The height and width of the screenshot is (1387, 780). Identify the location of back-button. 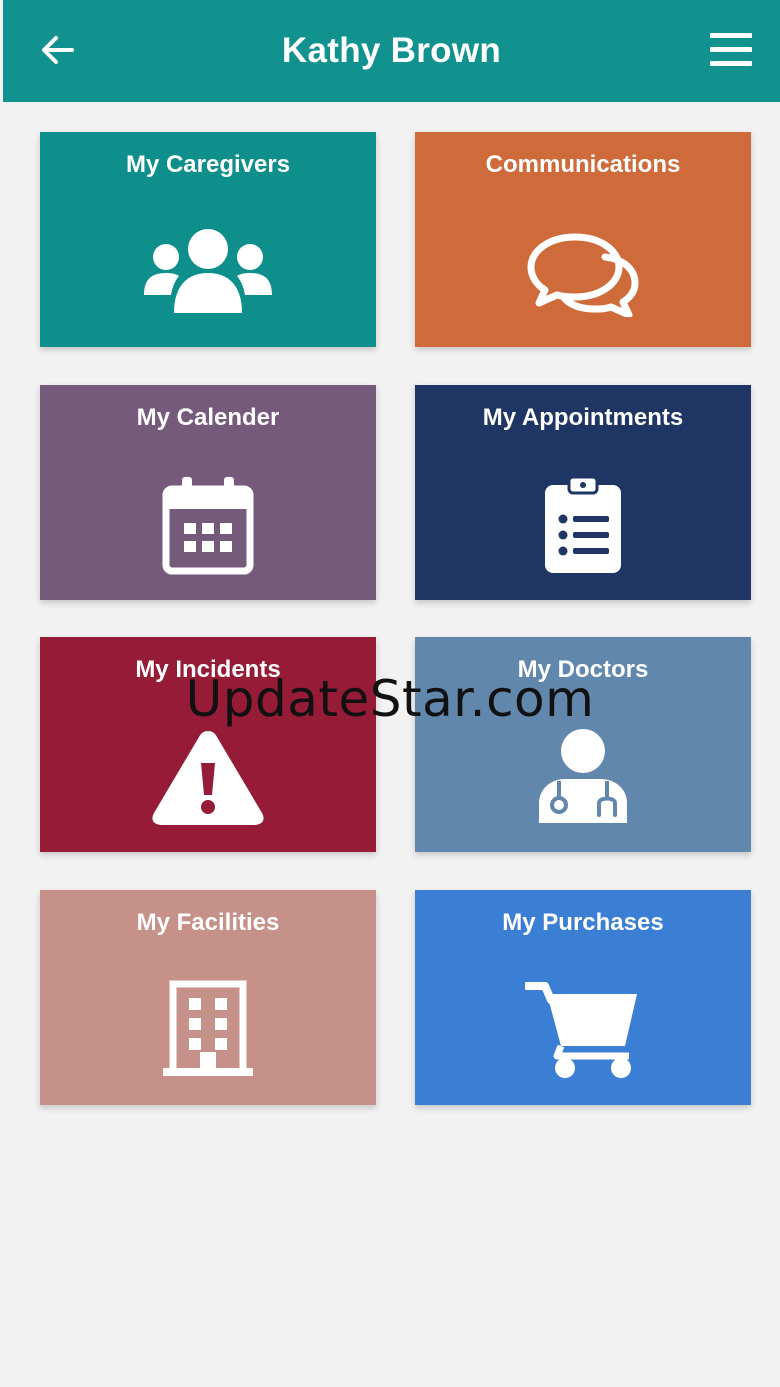
(57, 50).